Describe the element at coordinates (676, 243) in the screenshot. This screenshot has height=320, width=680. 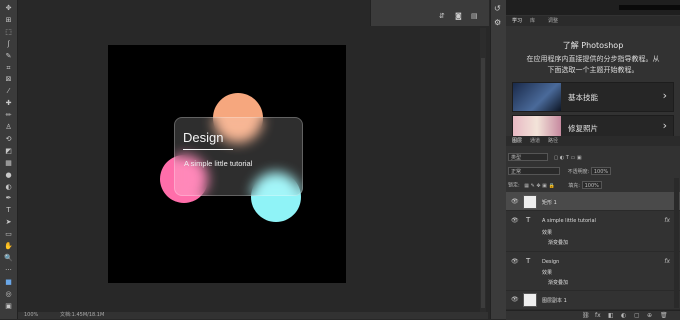
I see `layers-scrollbar` at that location.